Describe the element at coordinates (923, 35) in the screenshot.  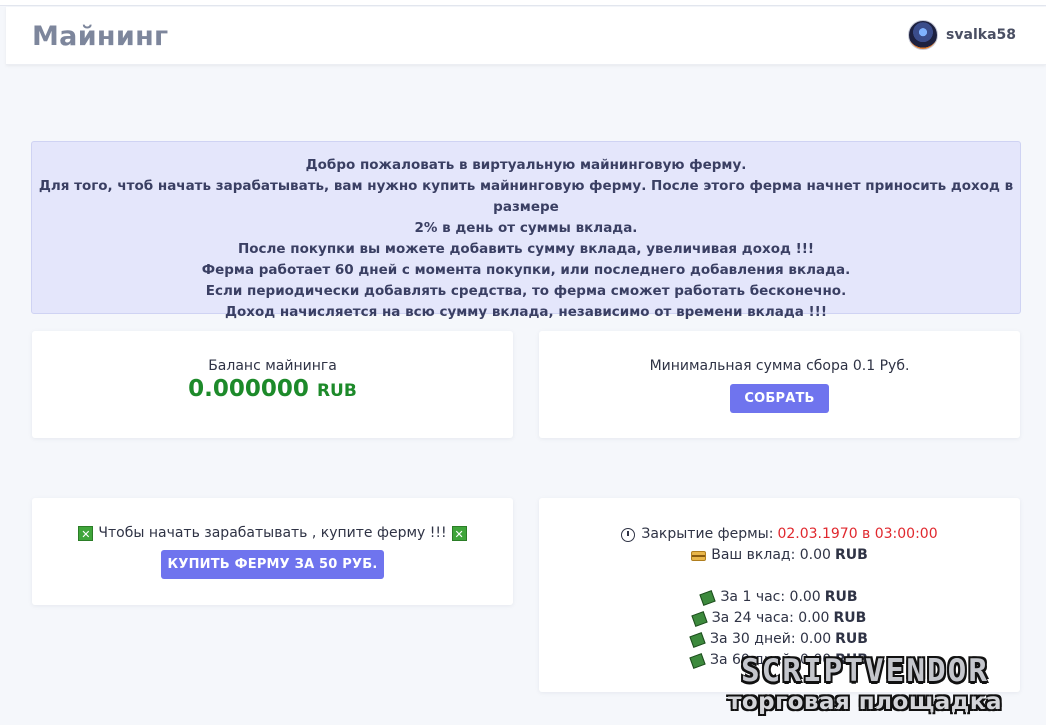
I see `avatar` at that location.